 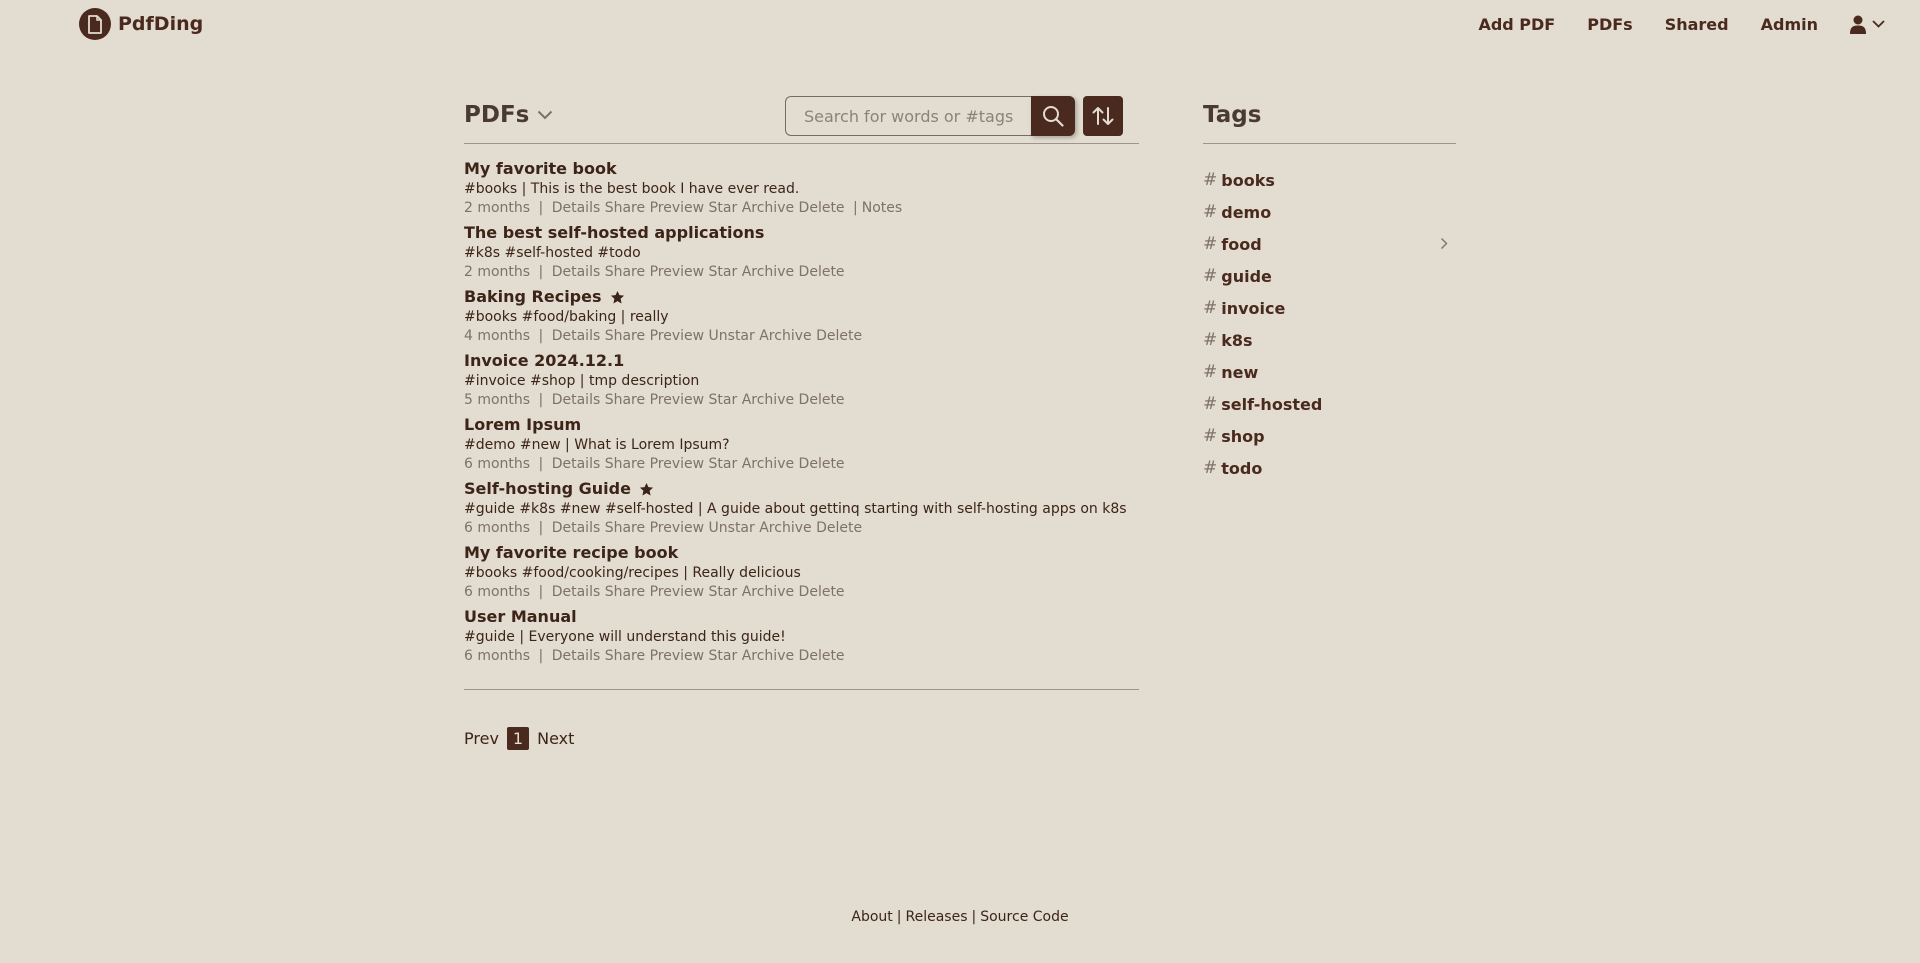 What do you see at coordinates (547, 489) in the screenshot?
I see `pdf-title-link: Self-hosting Guide` at bounding box center [547, 489].